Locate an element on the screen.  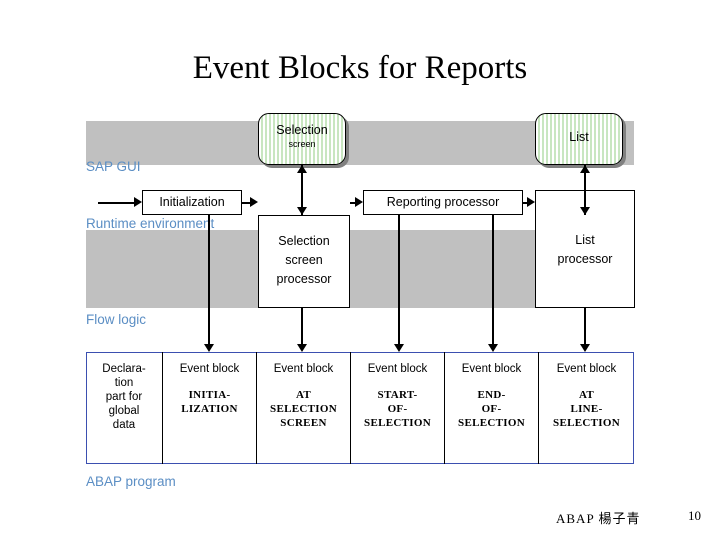
arrow-lp-down-line is located at coordinates (585, 326).